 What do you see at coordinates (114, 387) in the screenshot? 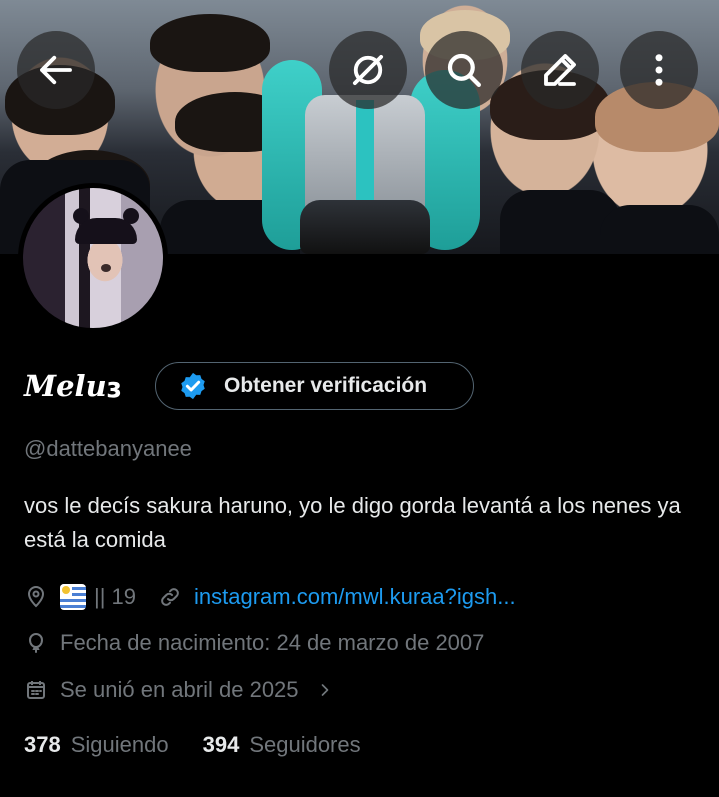
I see `name-emoji: ɛ` at bounding box center [114, 387].